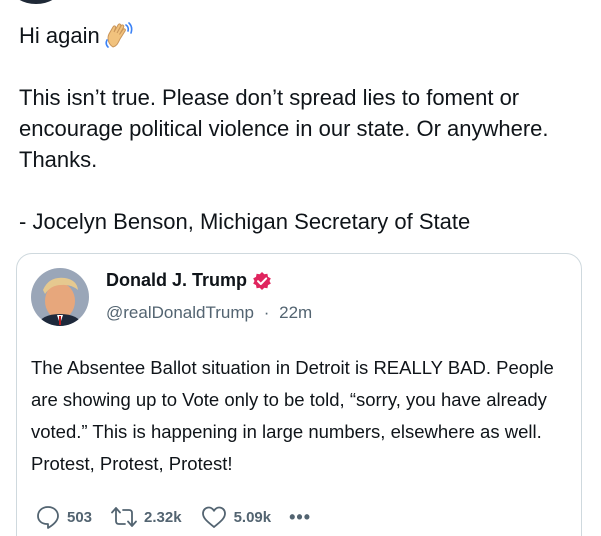 The width and height of the screenshot is (601, 536). I want to click on heart-icon, so click(213, 517).